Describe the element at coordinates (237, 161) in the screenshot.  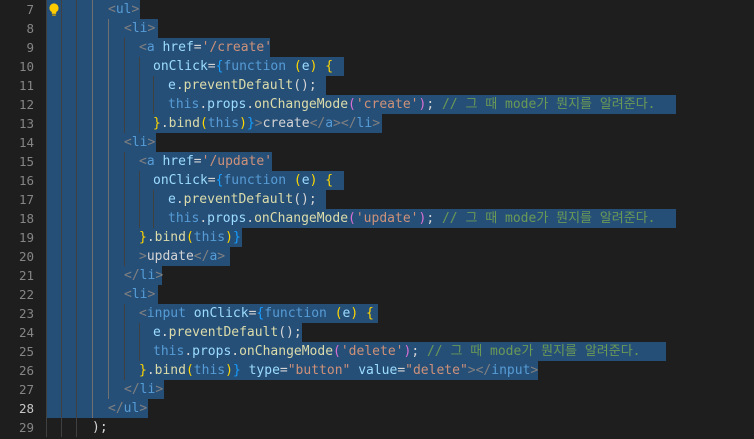
I see `code-token: '/update'` at that location.